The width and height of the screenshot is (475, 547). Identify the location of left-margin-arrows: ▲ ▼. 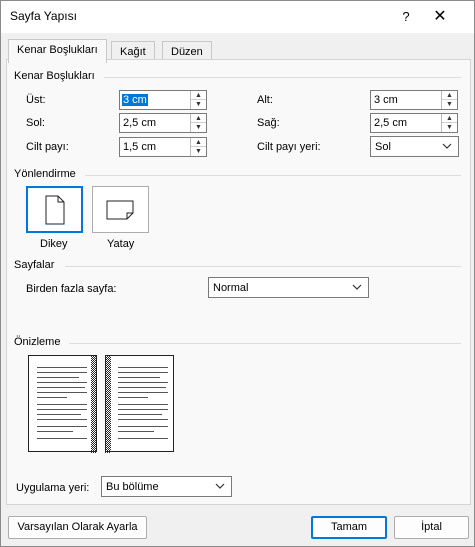
(198, 123).